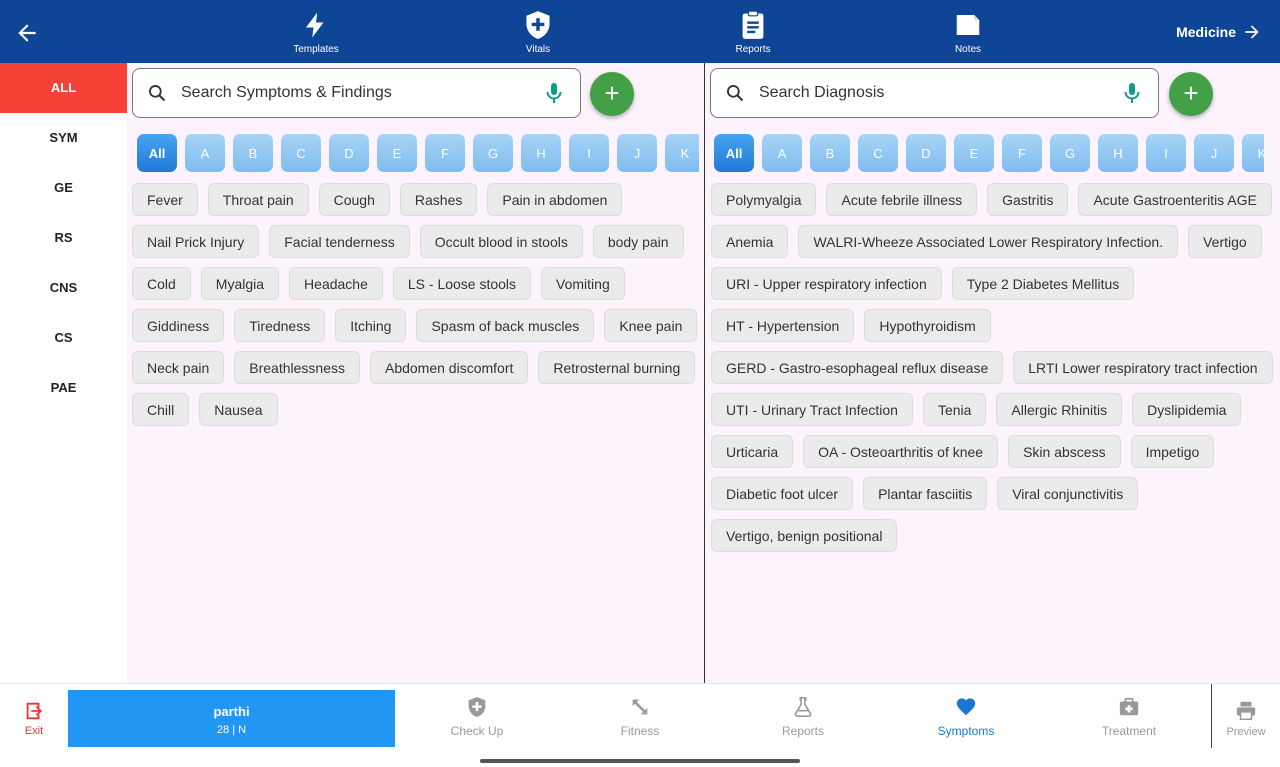 The height and width of the screenshot is (767, 1280). I want to click on symptom-chip: Fever, so click(165, 199).